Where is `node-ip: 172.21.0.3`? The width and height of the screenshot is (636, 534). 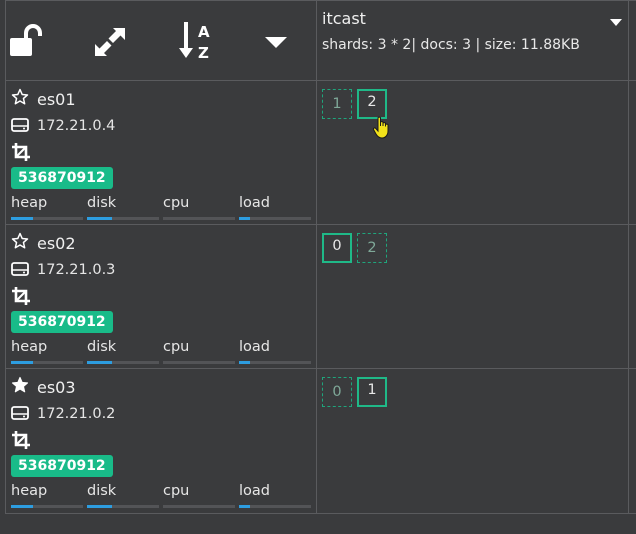 node-ip: 172.21.0.3 is located at coordinates (76, 270).